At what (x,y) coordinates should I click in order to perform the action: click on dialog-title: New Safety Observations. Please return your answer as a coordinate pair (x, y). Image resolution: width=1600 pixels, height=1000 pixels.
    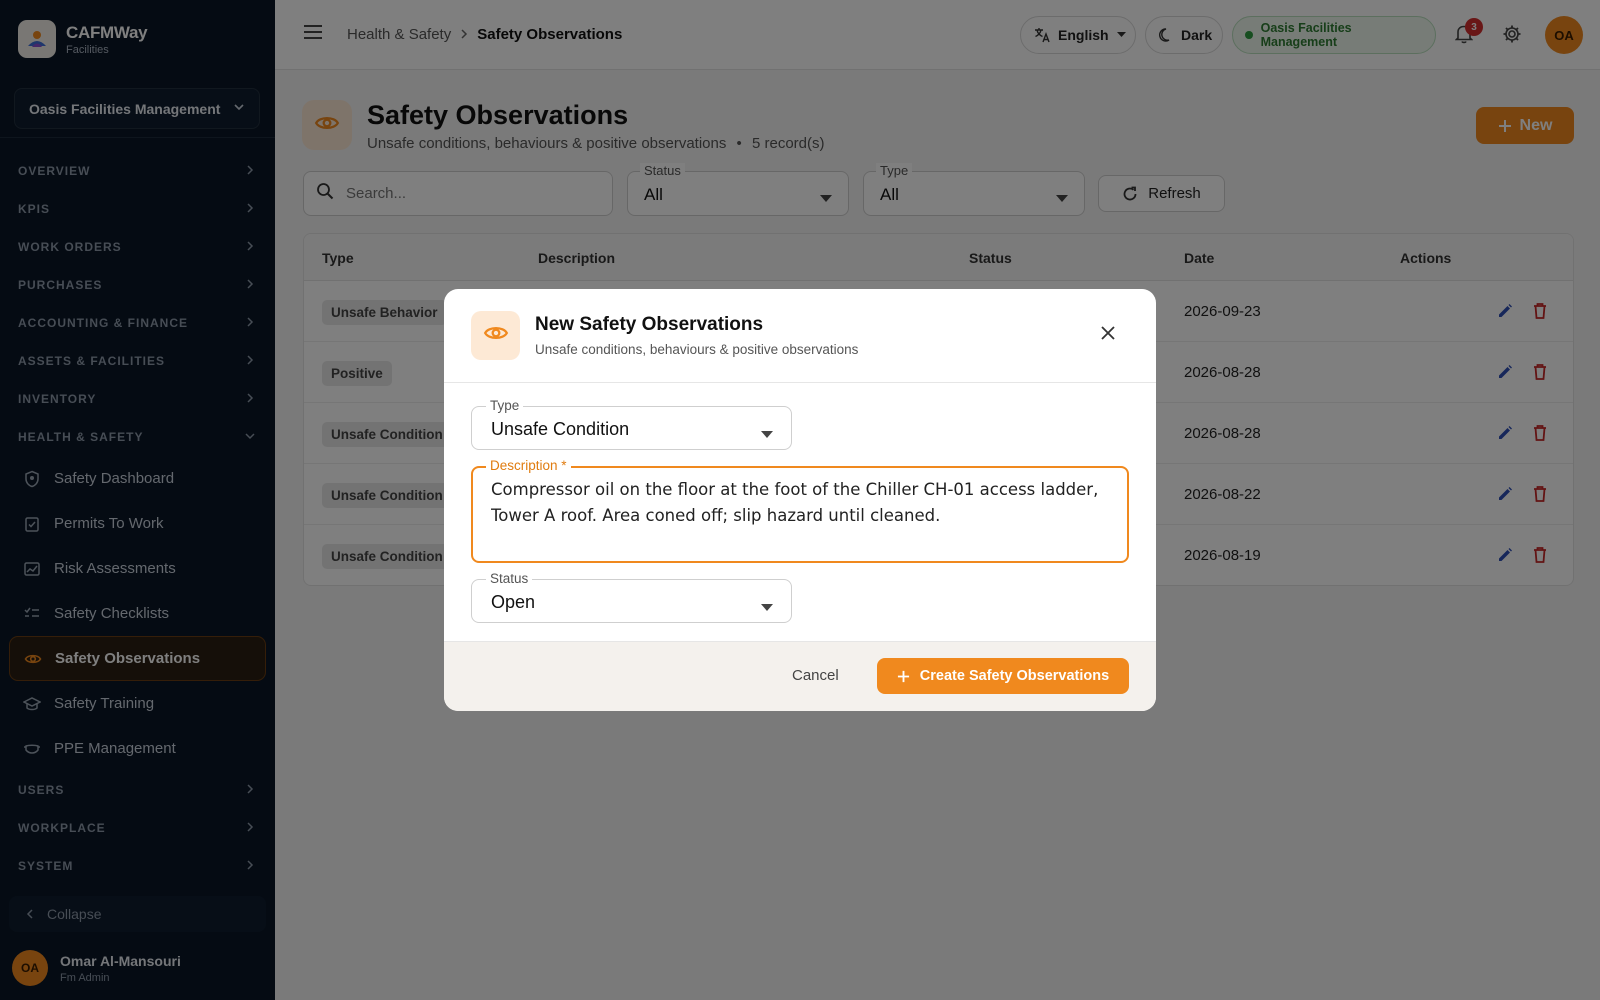
    Looking at the image, I should click on (649, 324).